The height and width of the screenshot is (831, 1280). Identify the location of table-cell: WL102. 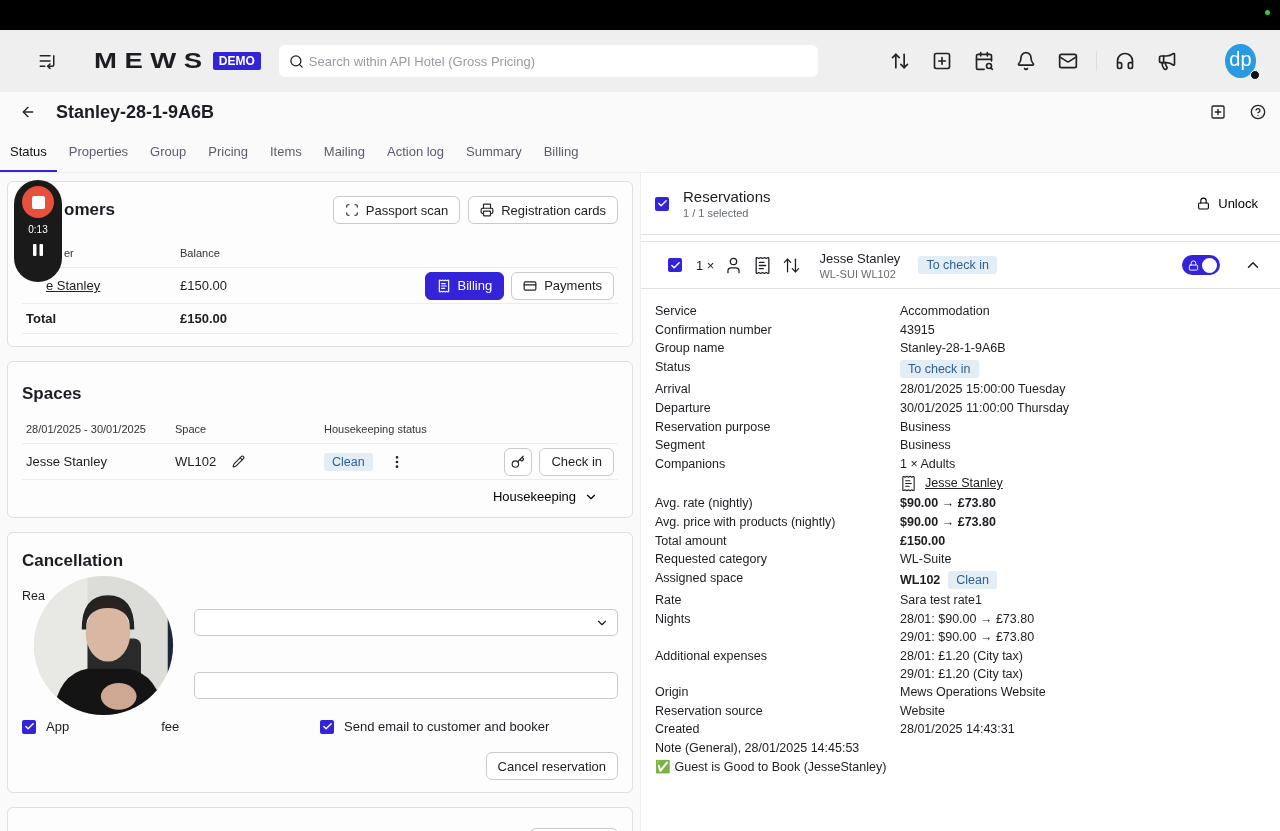
(196, 461).